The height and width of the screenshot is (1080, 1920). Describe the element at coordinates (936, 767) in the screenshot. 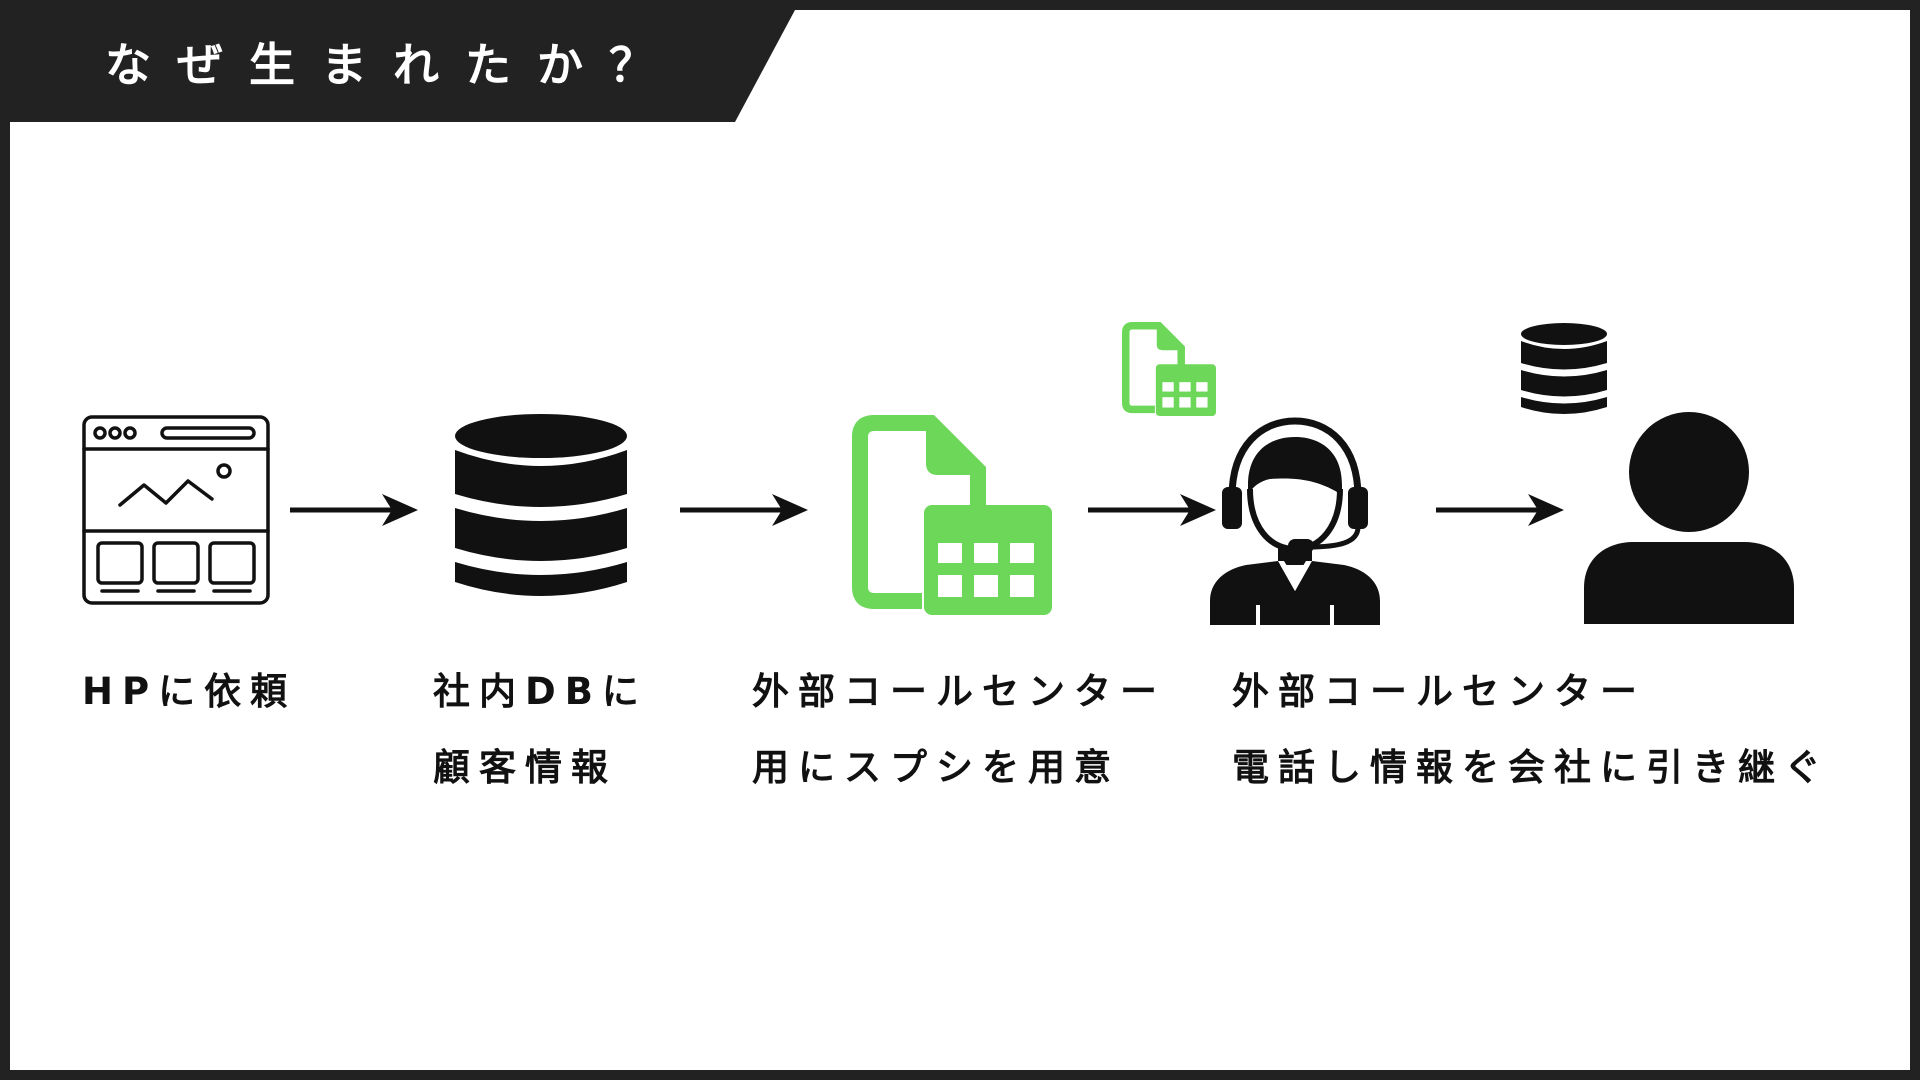

I see `step3-label-line2: 用にスプシを用意` at that location.